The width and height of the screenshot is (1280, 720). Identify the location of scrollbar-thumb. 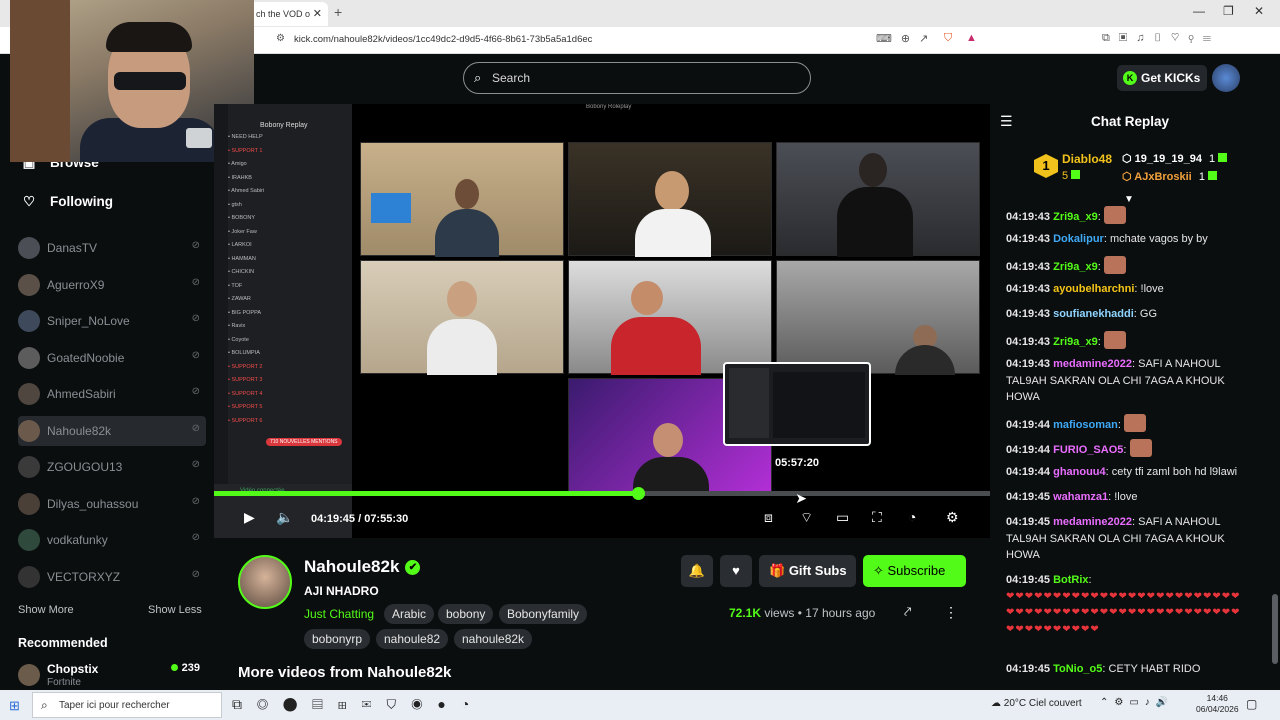
(1275, 629).